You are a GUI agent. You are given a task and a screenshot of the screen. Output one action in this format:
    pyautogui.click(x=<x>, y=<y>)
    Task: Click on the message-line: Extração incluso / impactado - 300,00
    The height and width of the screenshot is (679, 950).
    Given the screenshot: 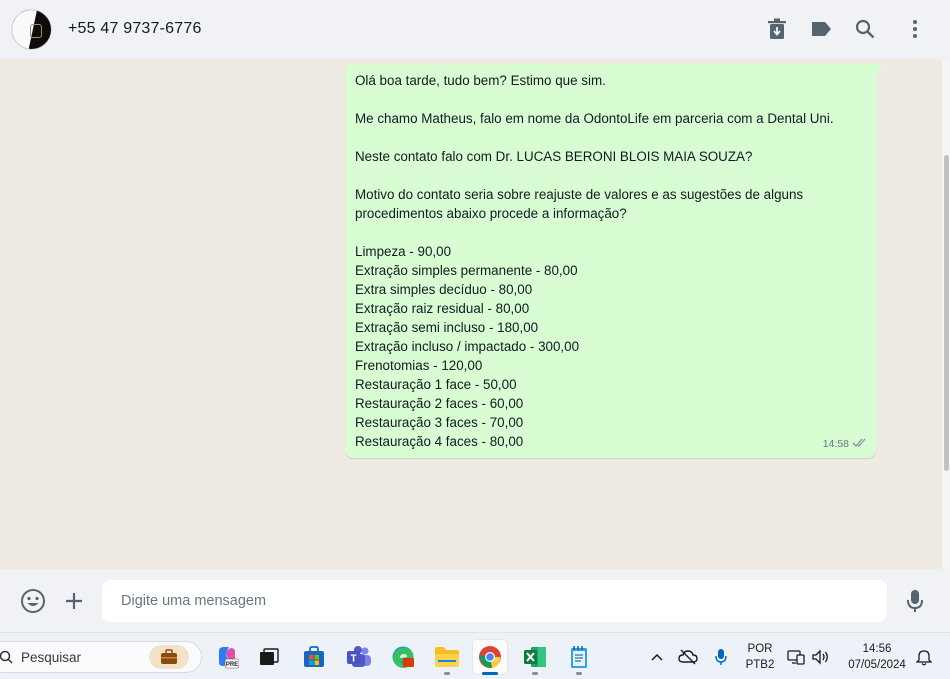 What is the action you would take?
    pyautogui.click(x=467, y=346)
    